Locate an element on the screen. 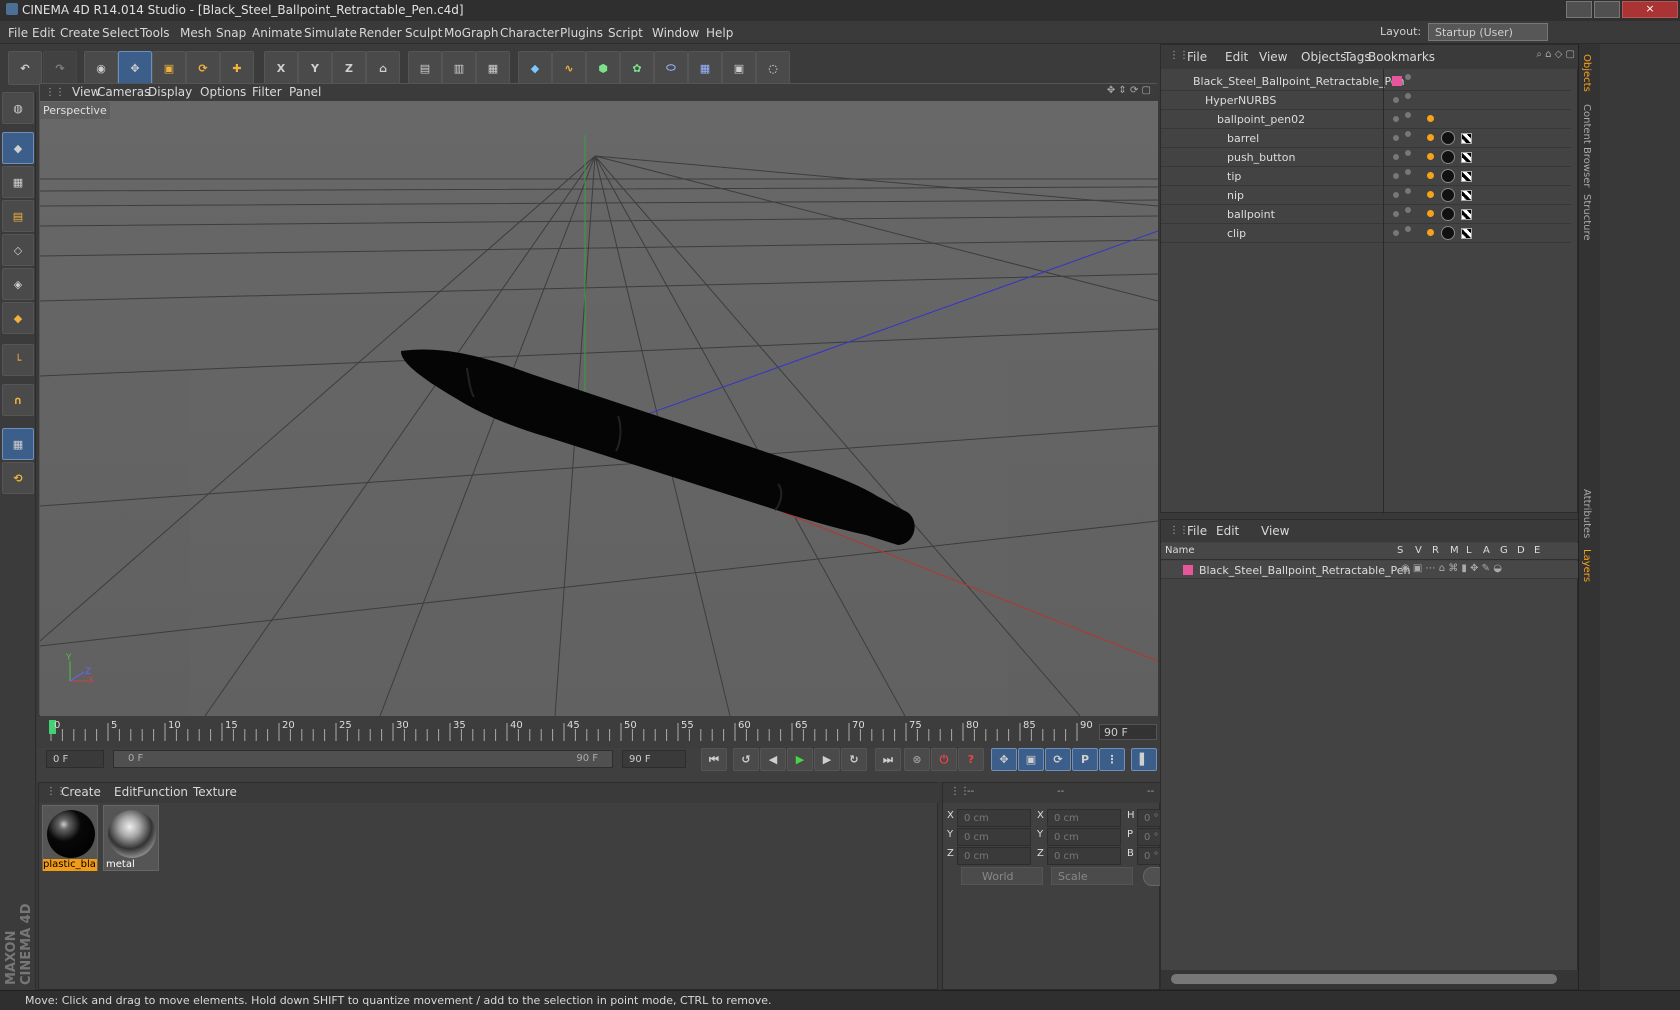  object-row-ballpoint-pen02: ballpoint_pen02 is located at coordinates (1366, 119).